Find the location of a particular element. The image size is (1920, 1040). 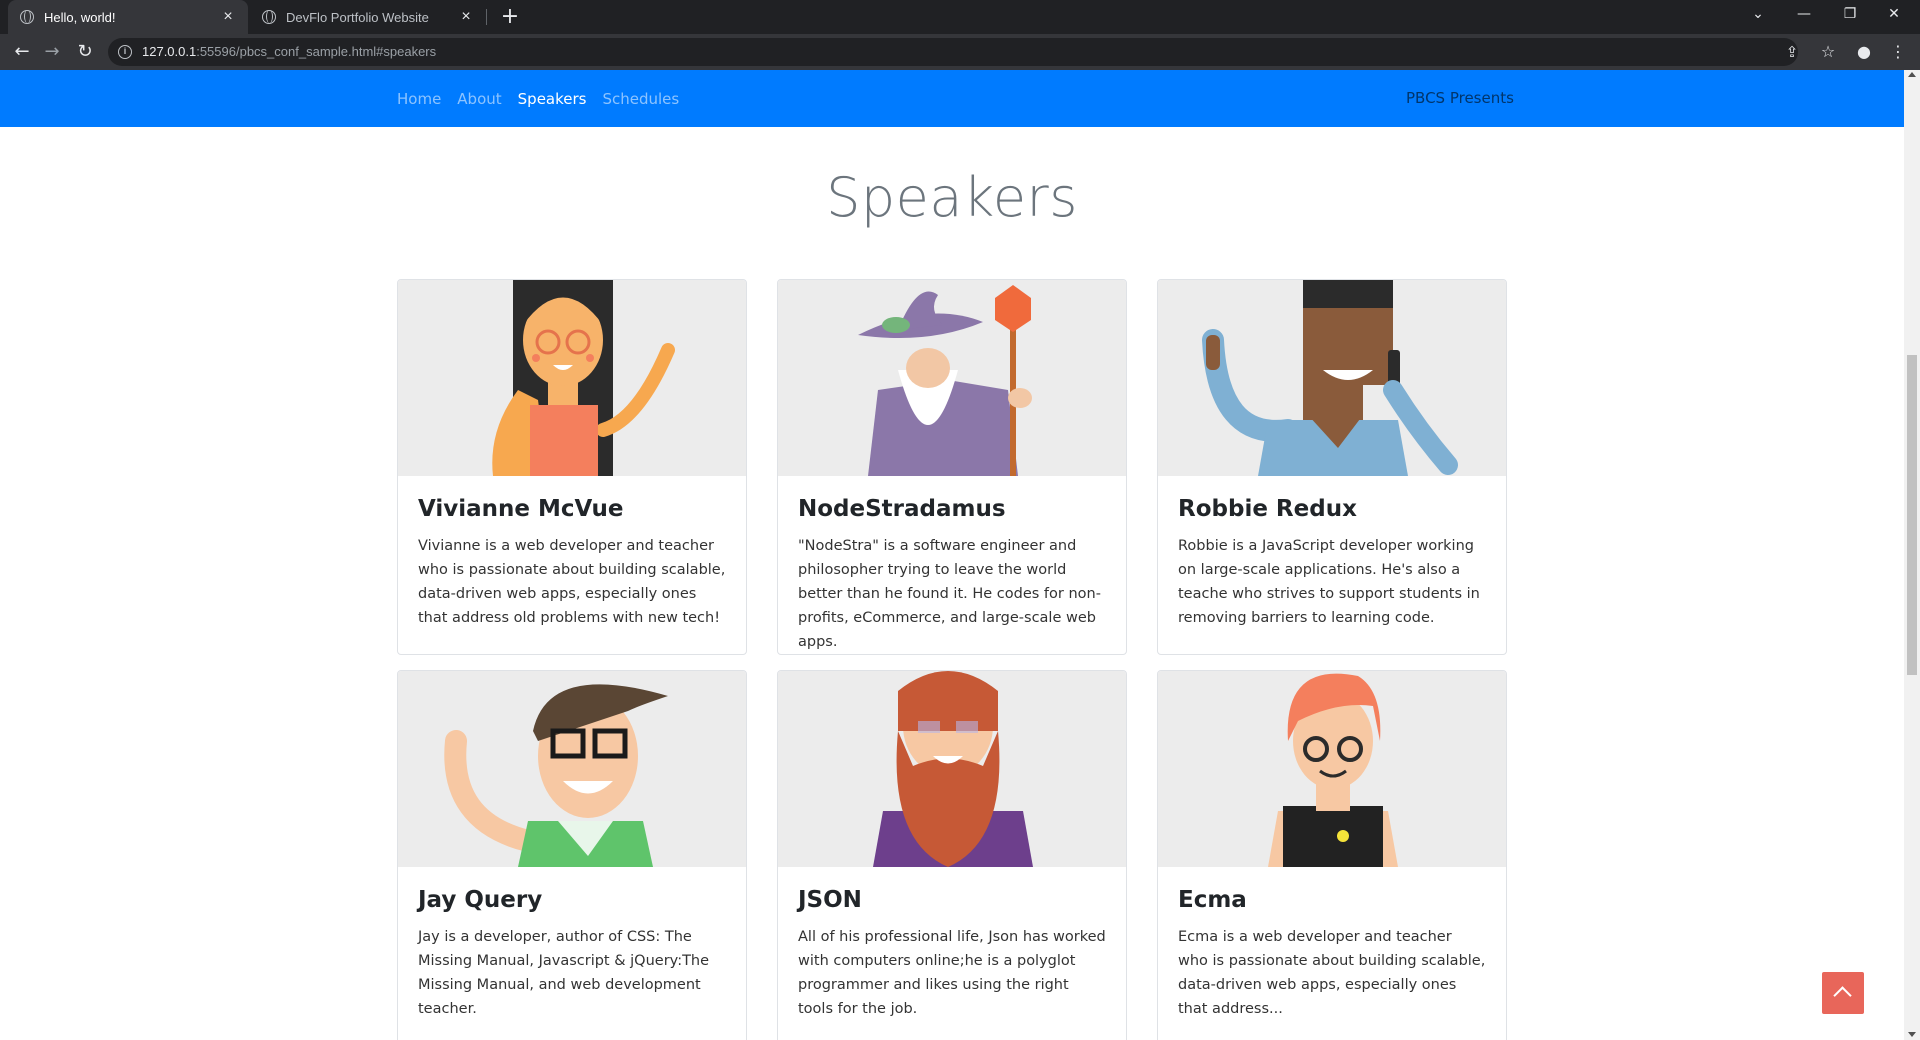

speaker-portrait-vivianne is located at coordinates (572, 378).